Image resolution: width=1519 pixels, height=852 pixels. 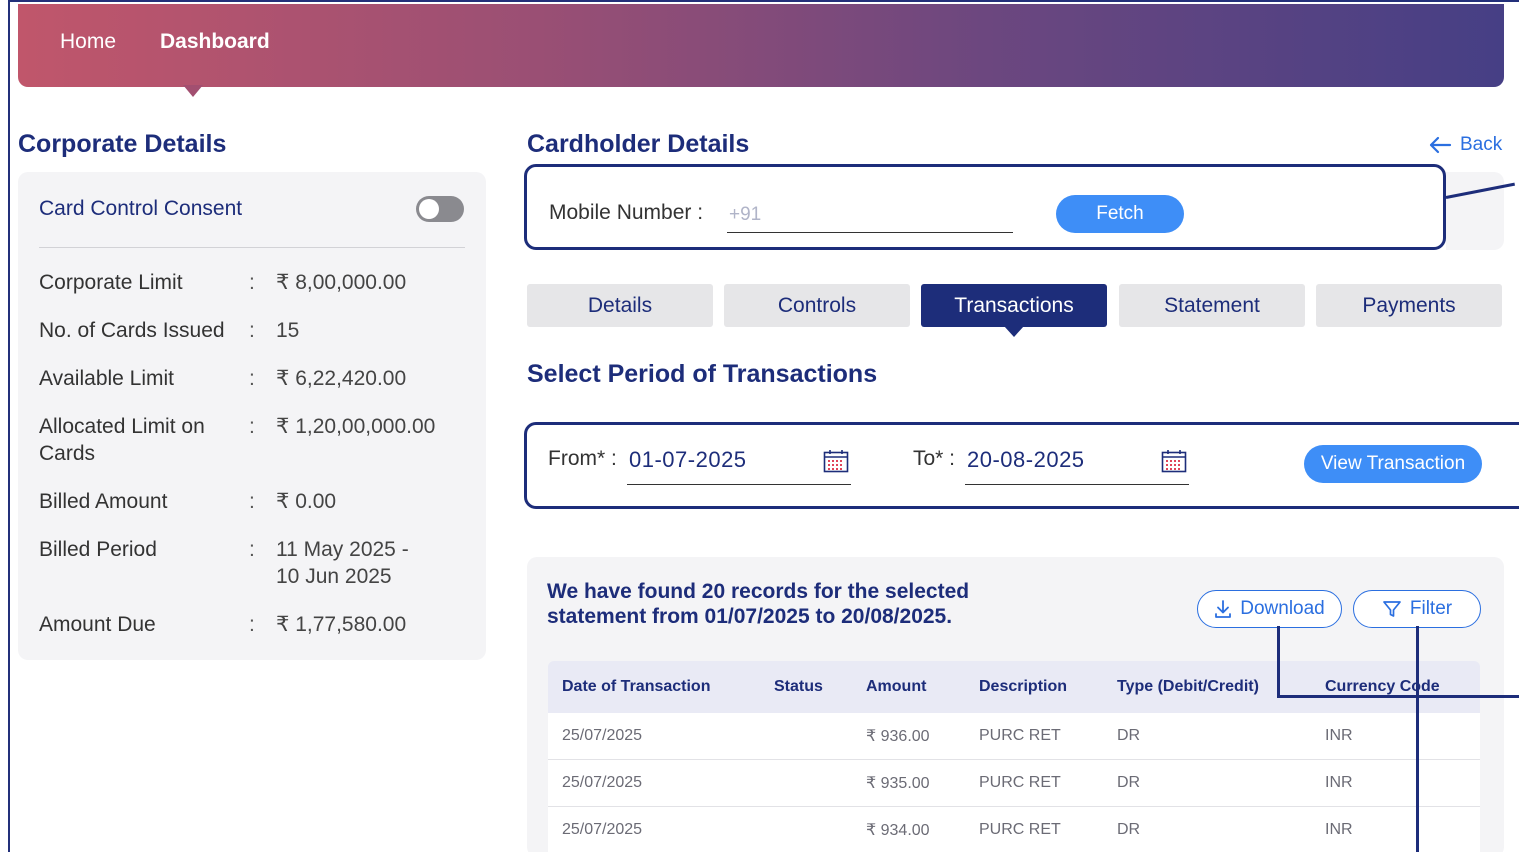 What do you see at coordinates (141, 208) in the screenshot?
I see `card-control-consent-label: Card Control Consent` at bounding box center [141, 208].